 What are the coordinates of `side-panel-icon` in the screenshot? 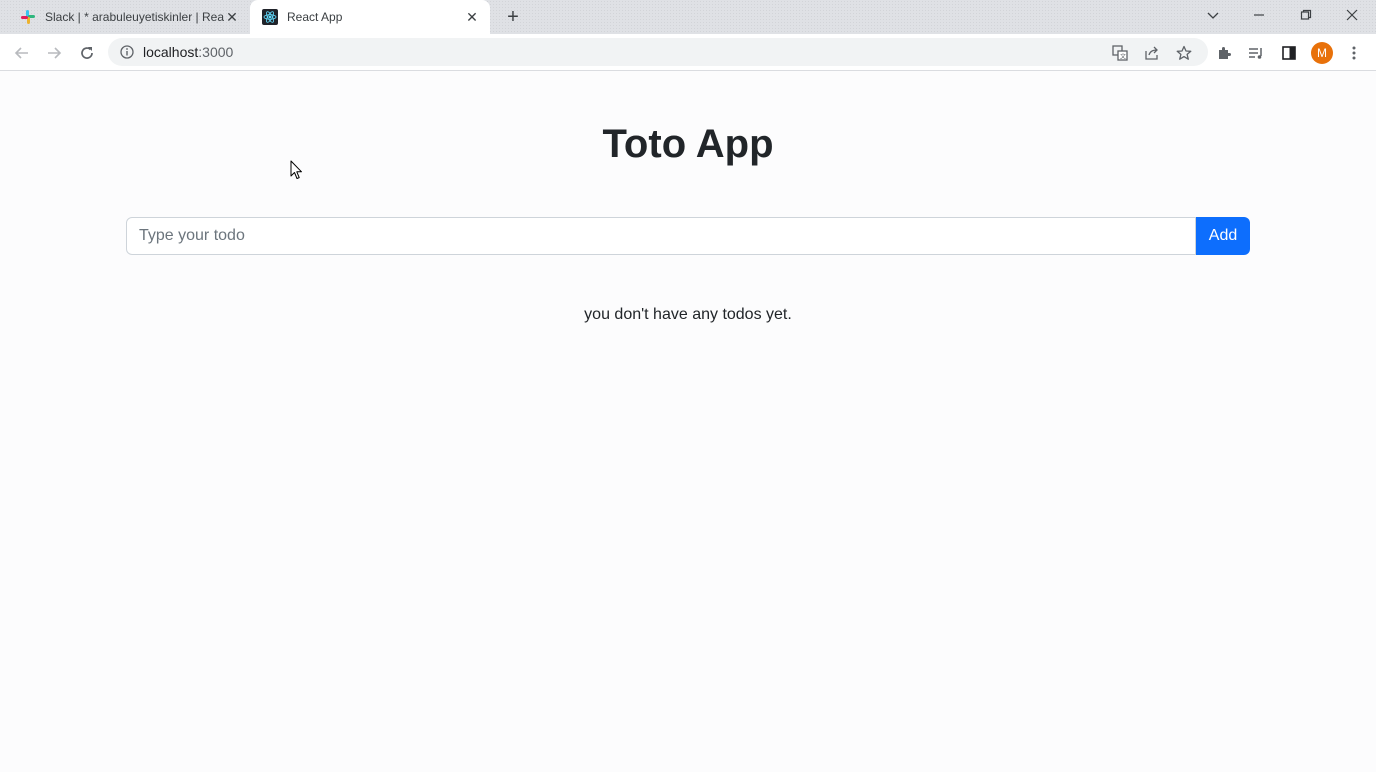 It's located at (1289, 53).